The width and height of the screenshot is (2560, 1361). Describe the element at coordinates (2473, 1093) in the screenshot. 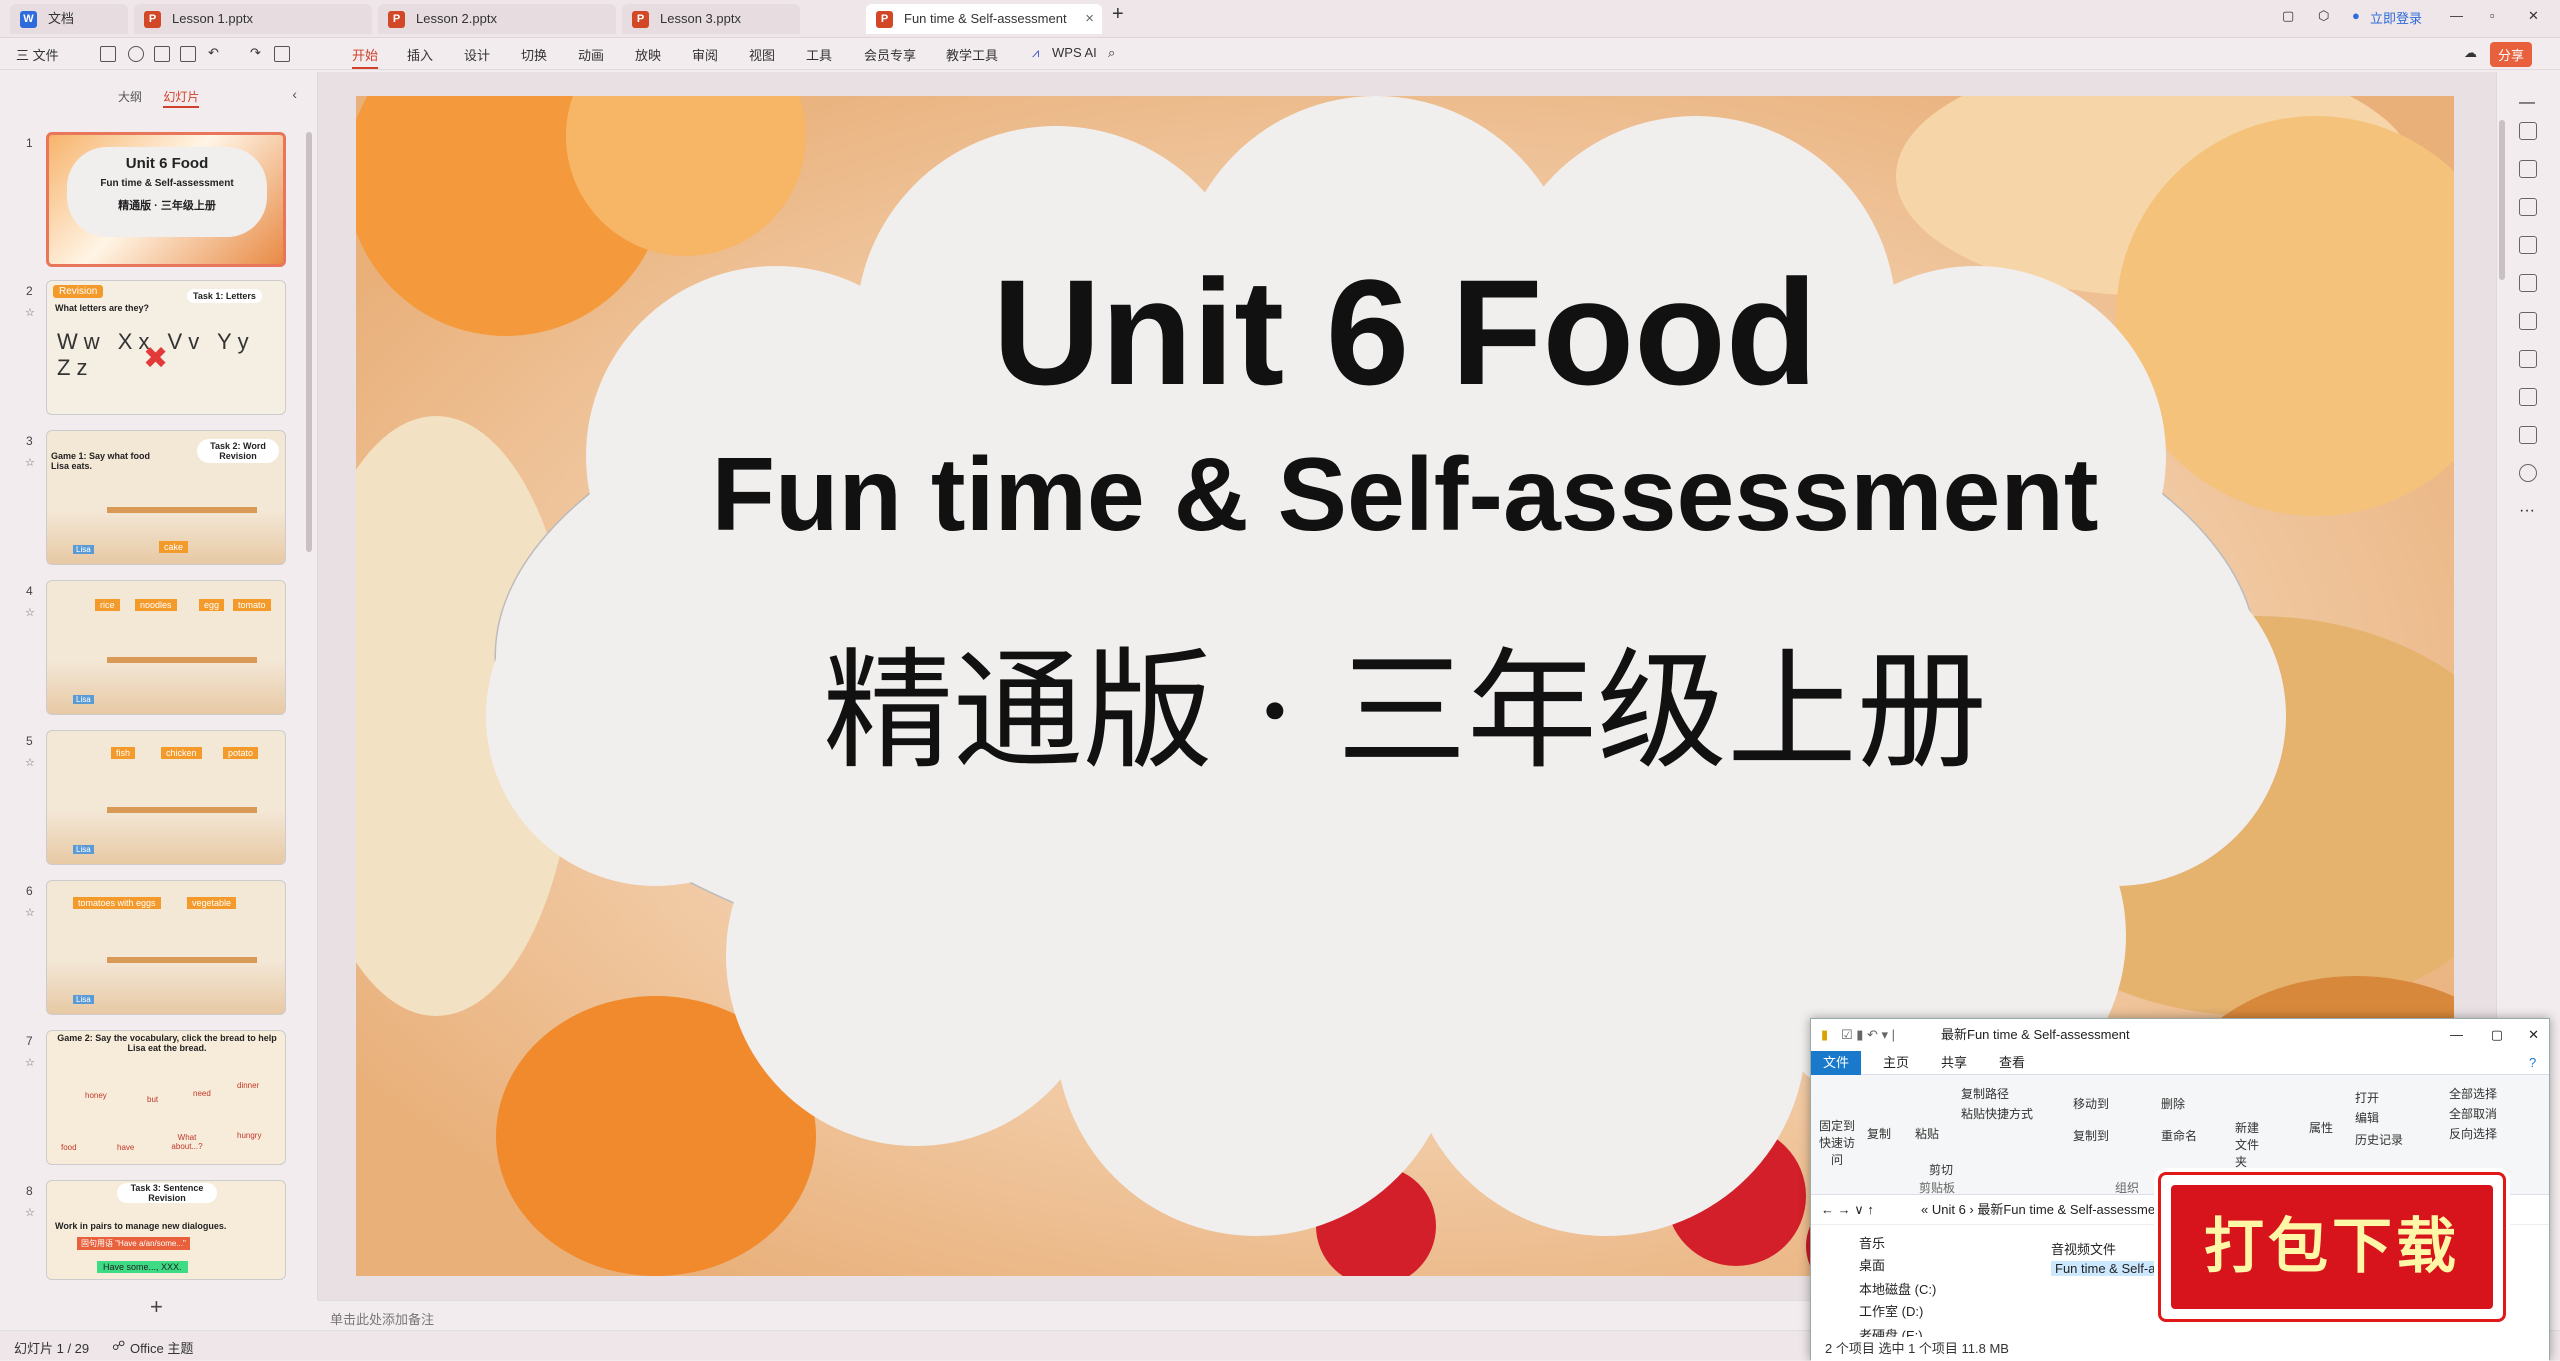

I see `select-all-button: 全部选择` at that location.